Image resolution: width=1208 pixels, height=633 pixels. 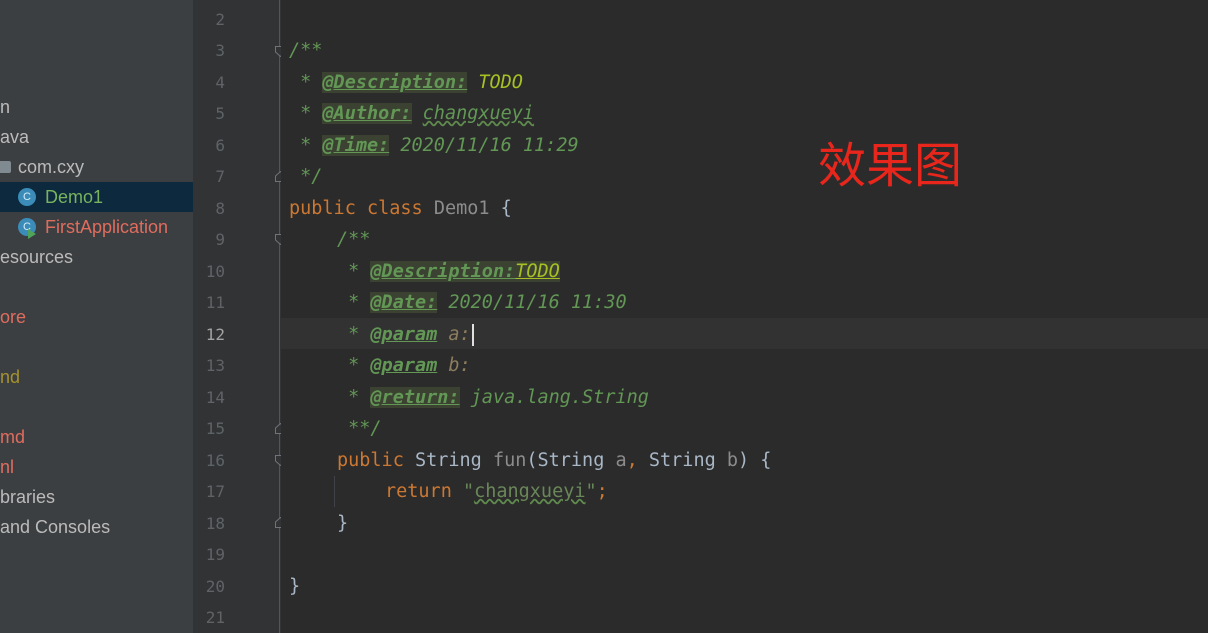 I want to click on tree-item: esources, so click(x=96, y=257).